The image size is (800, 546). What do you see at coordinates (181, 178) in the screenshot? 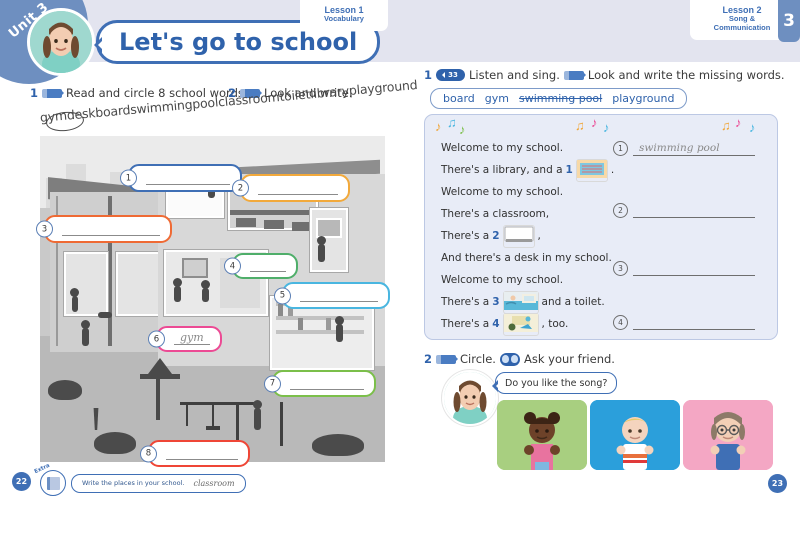
I see `callout-1: 1` at bounding box center [181, 178].